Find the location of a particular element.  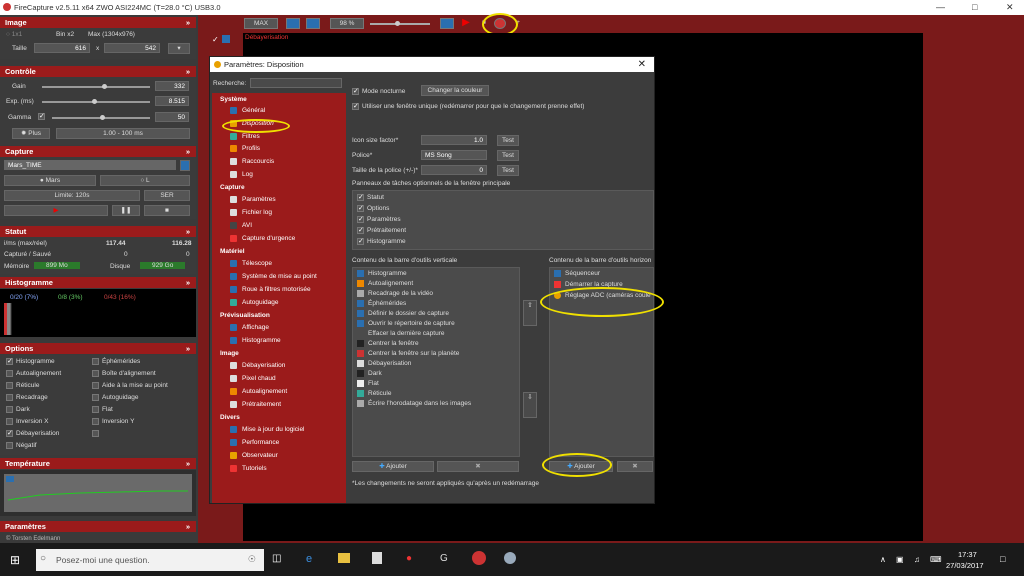

zoom-value: 98 % is located at coordinates (347, 23).